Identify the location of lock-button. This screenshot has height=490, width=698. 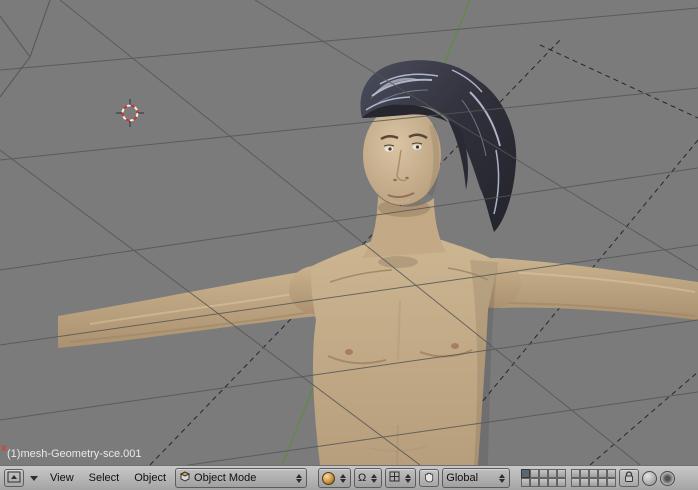
(629, 478).